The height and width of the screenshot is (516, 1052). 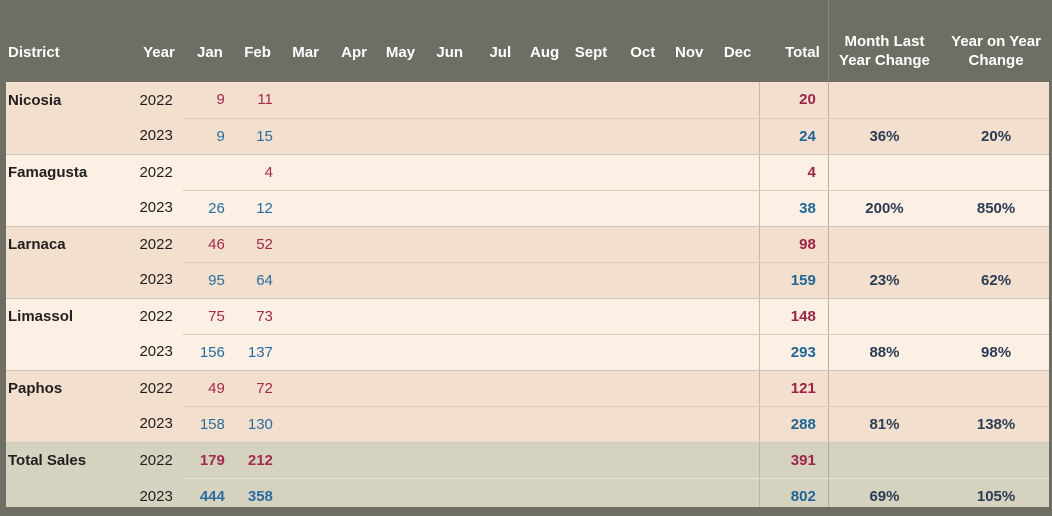 I want to click on column-header-month-may: May, so click(x=399, y=41).